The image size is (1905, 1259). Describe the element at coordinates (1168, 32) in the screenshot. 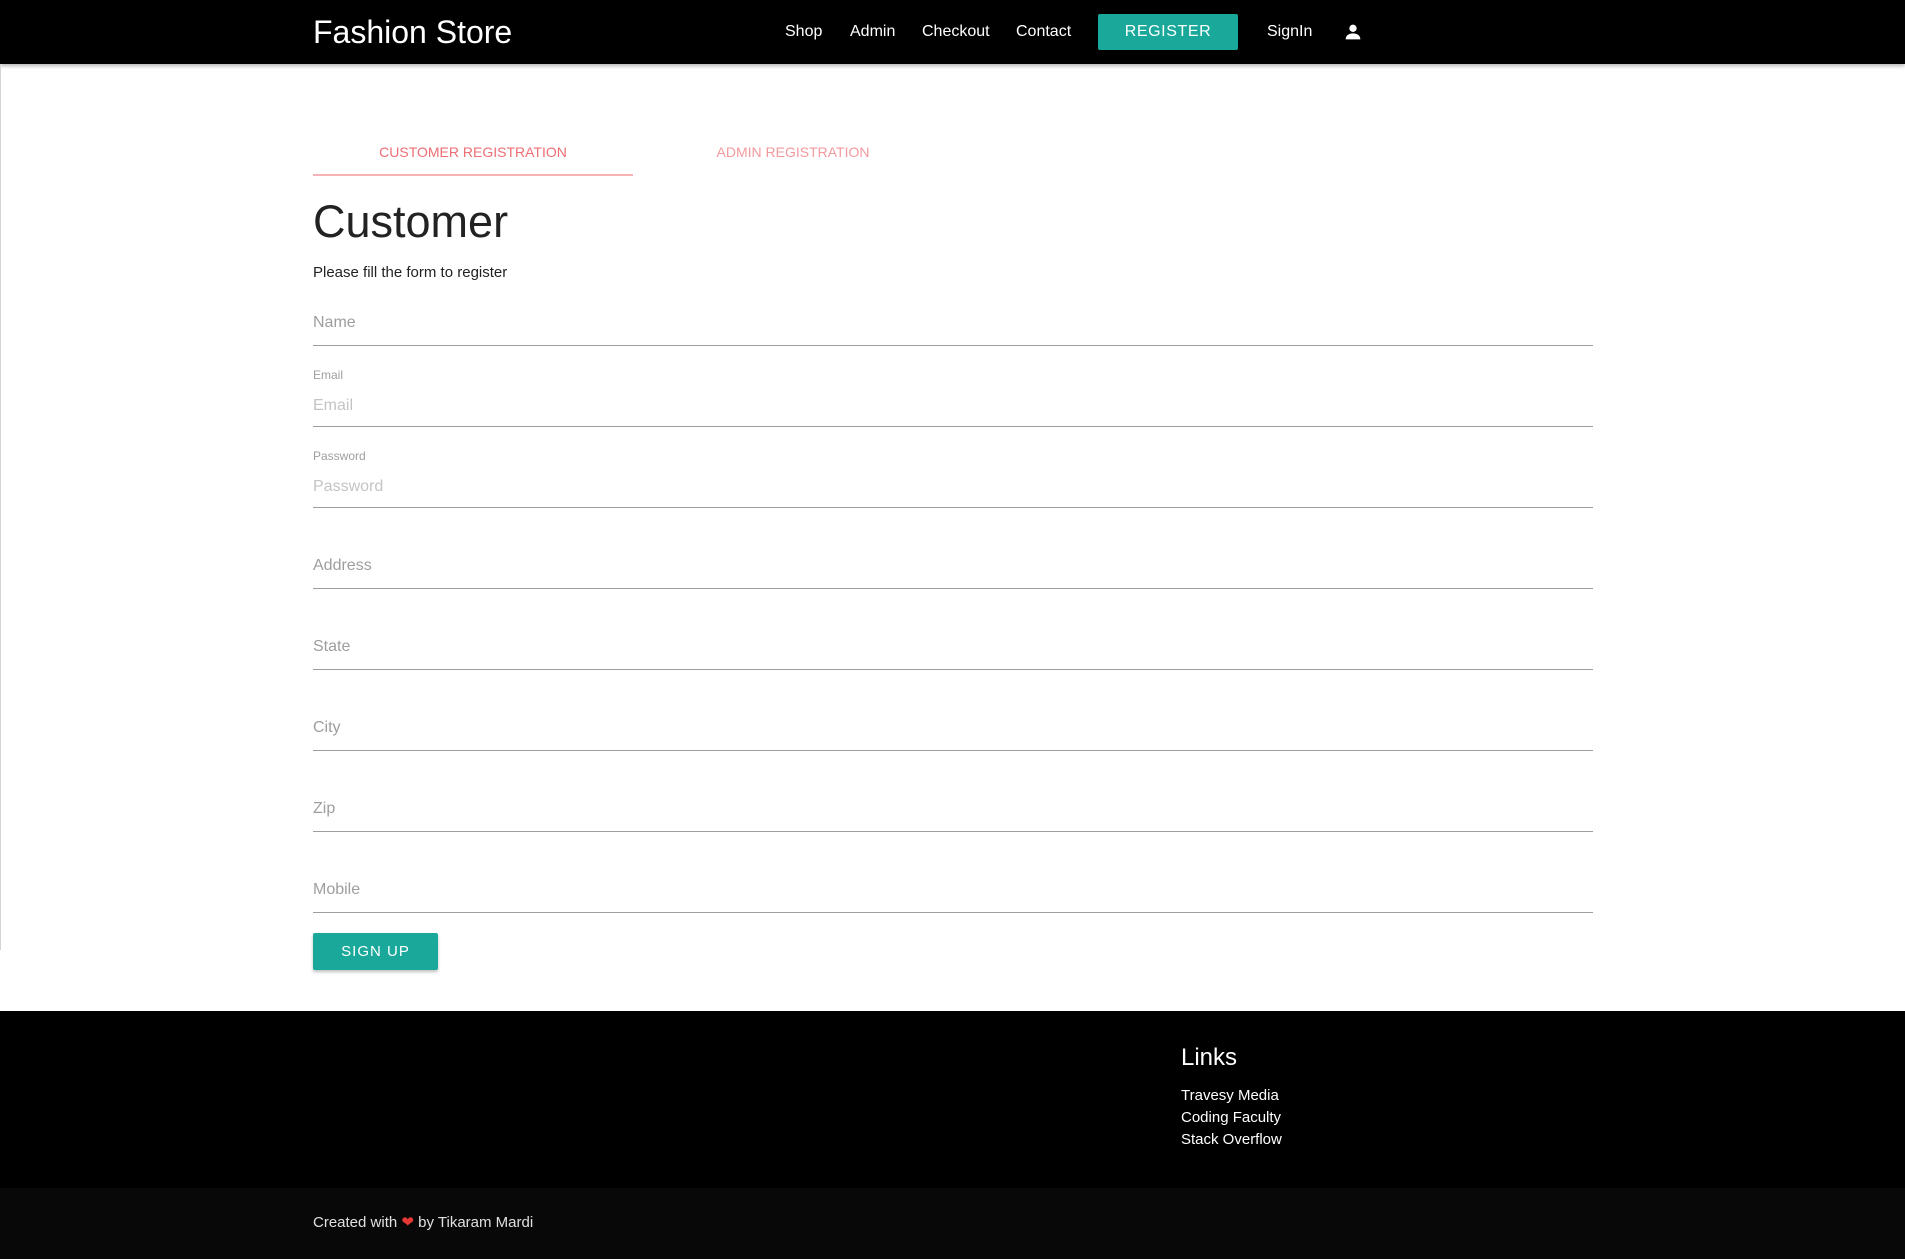

I see `register-button: REGISTER` at that location.